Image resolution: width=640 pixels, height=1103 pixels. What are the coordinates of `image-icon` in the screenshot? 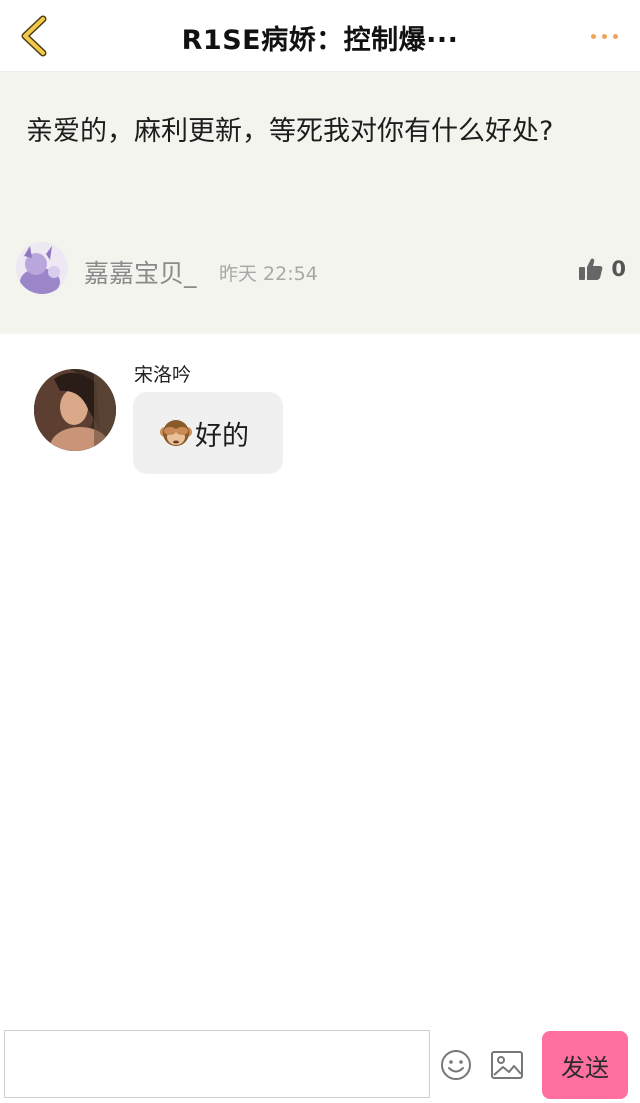 It's located at (507, 1065).